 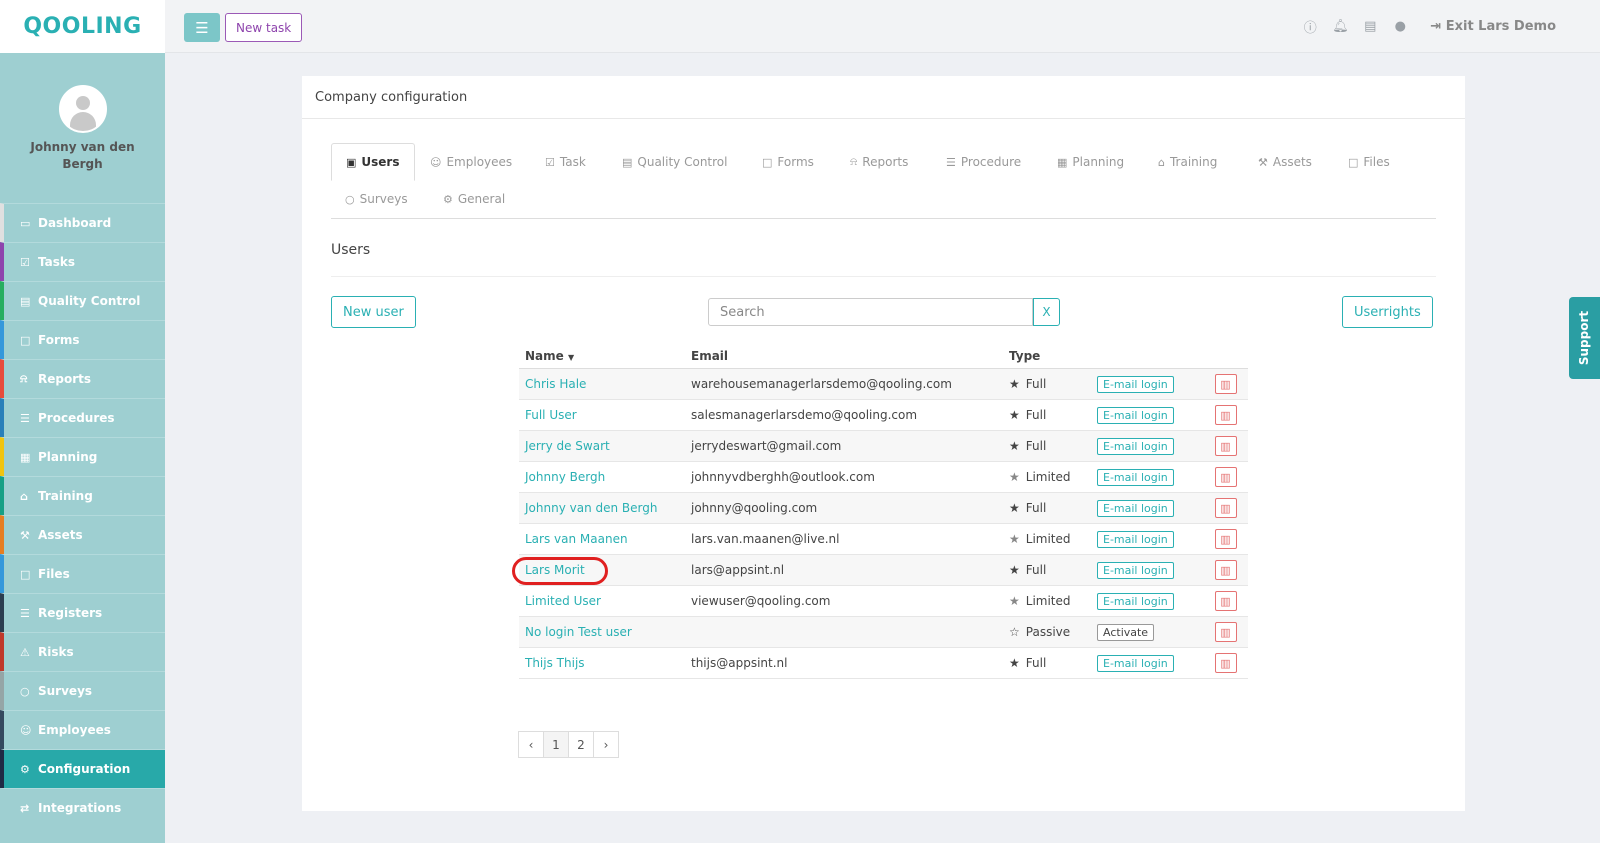 What do you see at coordinates (82, 339) in the screenshot?
I see `sidebar-item-forms: □ Forms` at bounding box center [82, 339].